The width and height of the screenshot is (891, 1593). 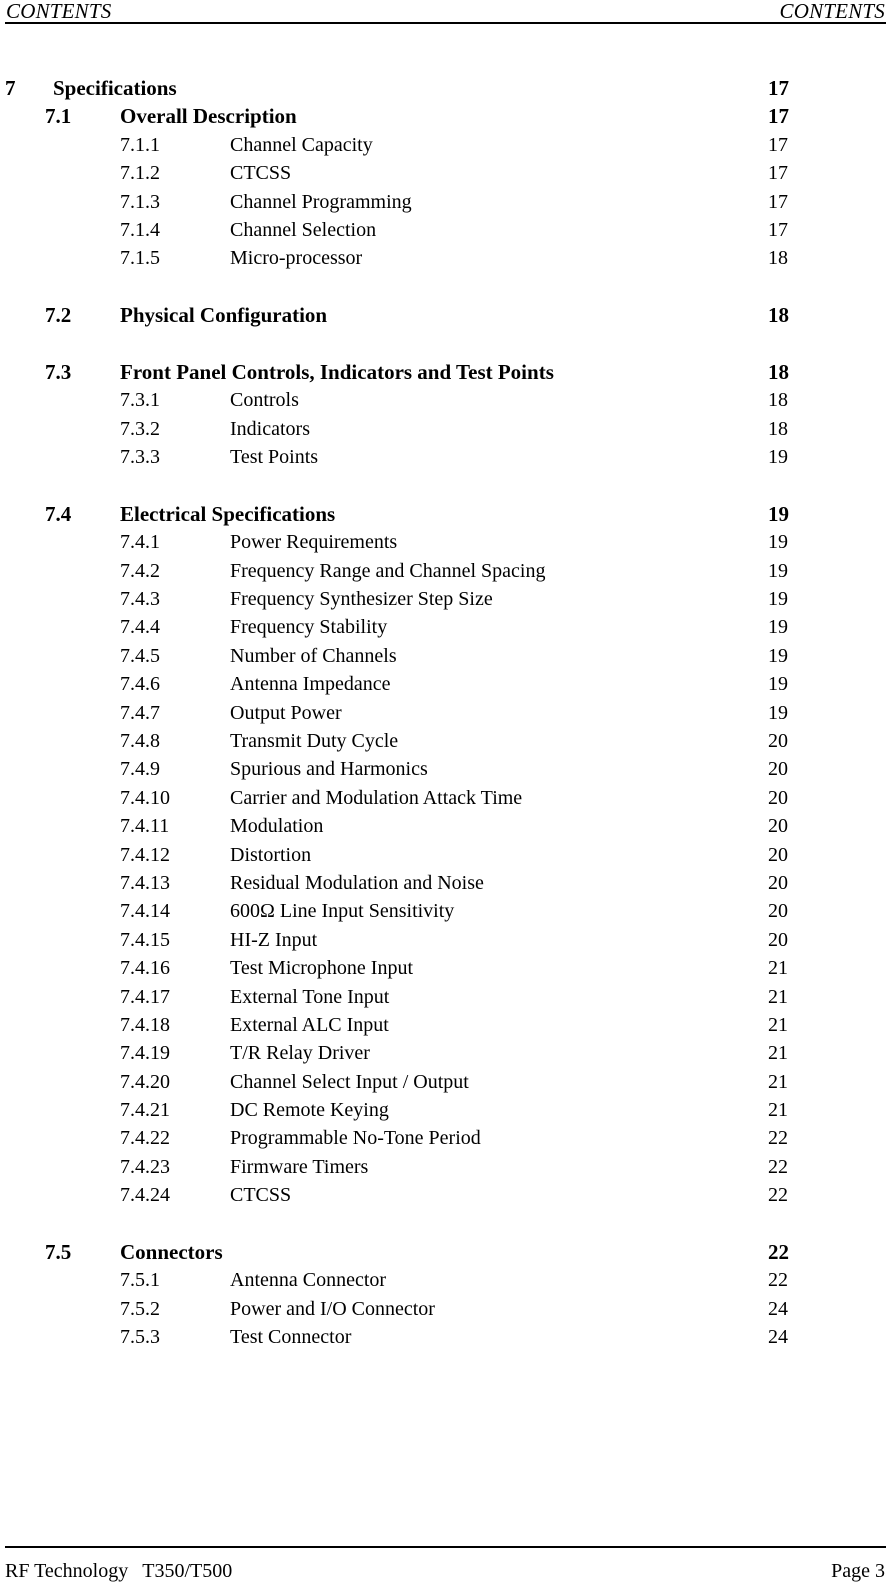 What do you see at coordinates (145, 882) in the screenshot?
I see `toc-entry-number: 7.4.13` at bounding box center [145, 882].